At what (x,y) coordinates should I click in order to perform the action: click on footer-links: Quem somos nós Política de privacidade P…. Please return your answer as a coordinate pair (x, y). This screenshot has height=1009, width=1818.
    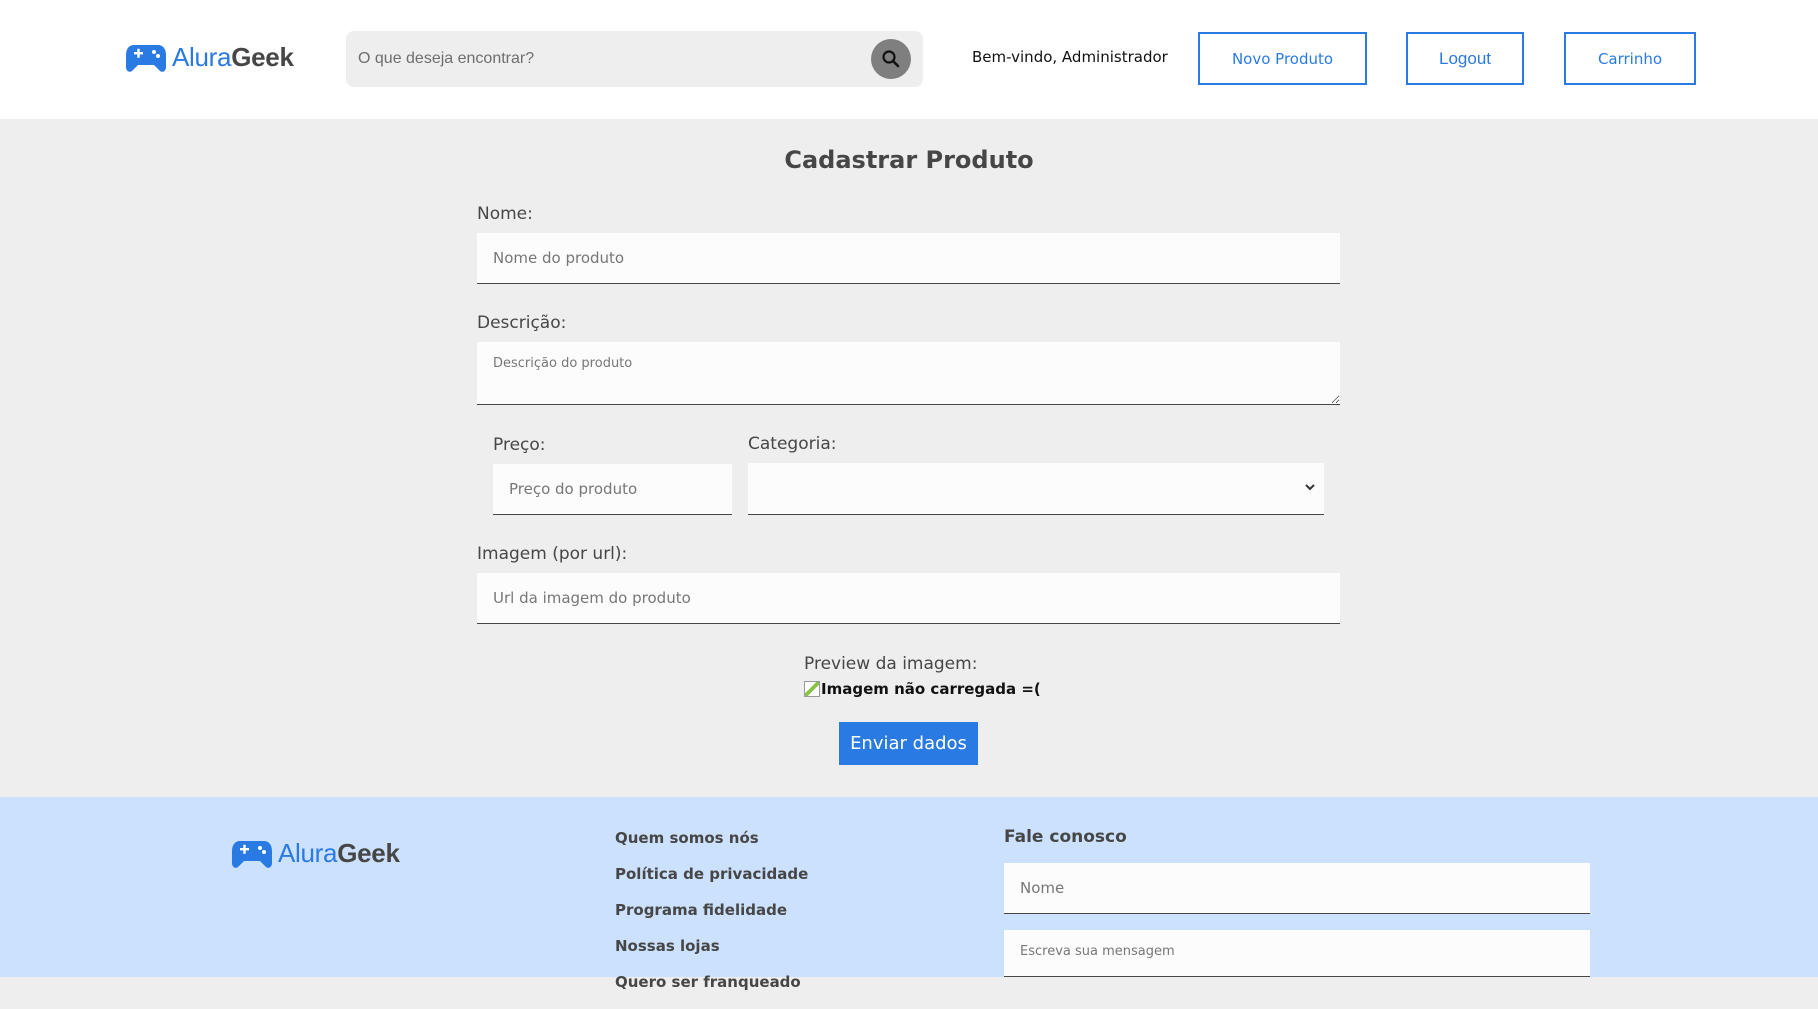
    Looking at the image, I should click on (711, 919).